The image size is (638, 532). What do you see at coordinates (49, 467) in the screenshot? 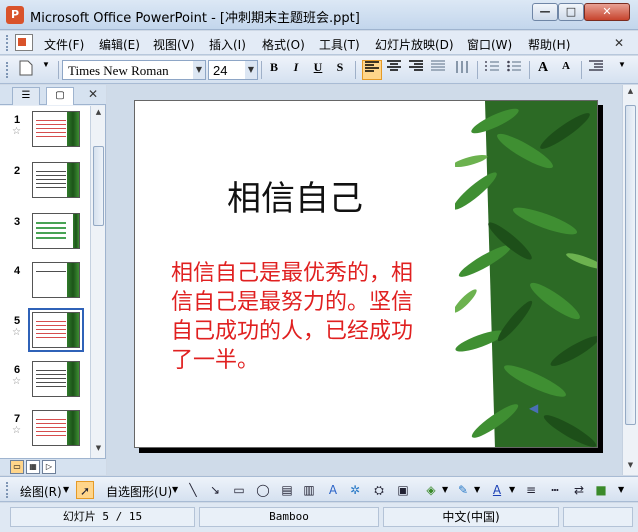
I see `slideshow-view-icon: ▷` at bounding box center [49, 467].